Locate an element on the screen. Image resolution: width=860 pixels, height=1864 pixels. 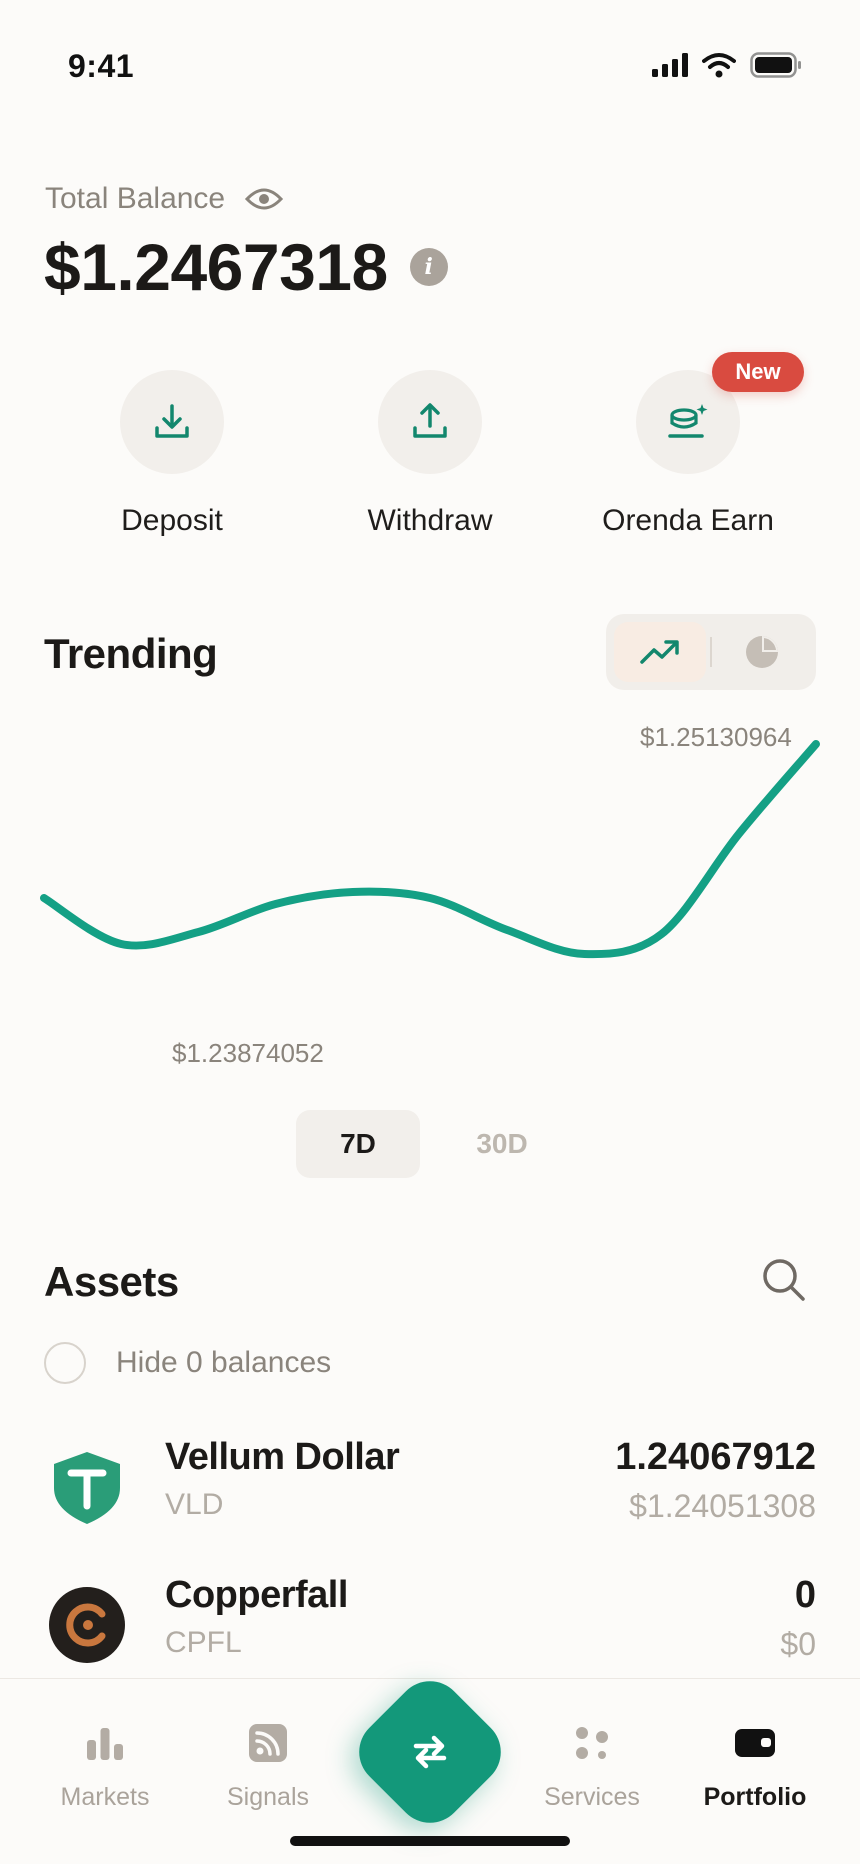
assets-title: Assets is located at coordinates (111, 1281).